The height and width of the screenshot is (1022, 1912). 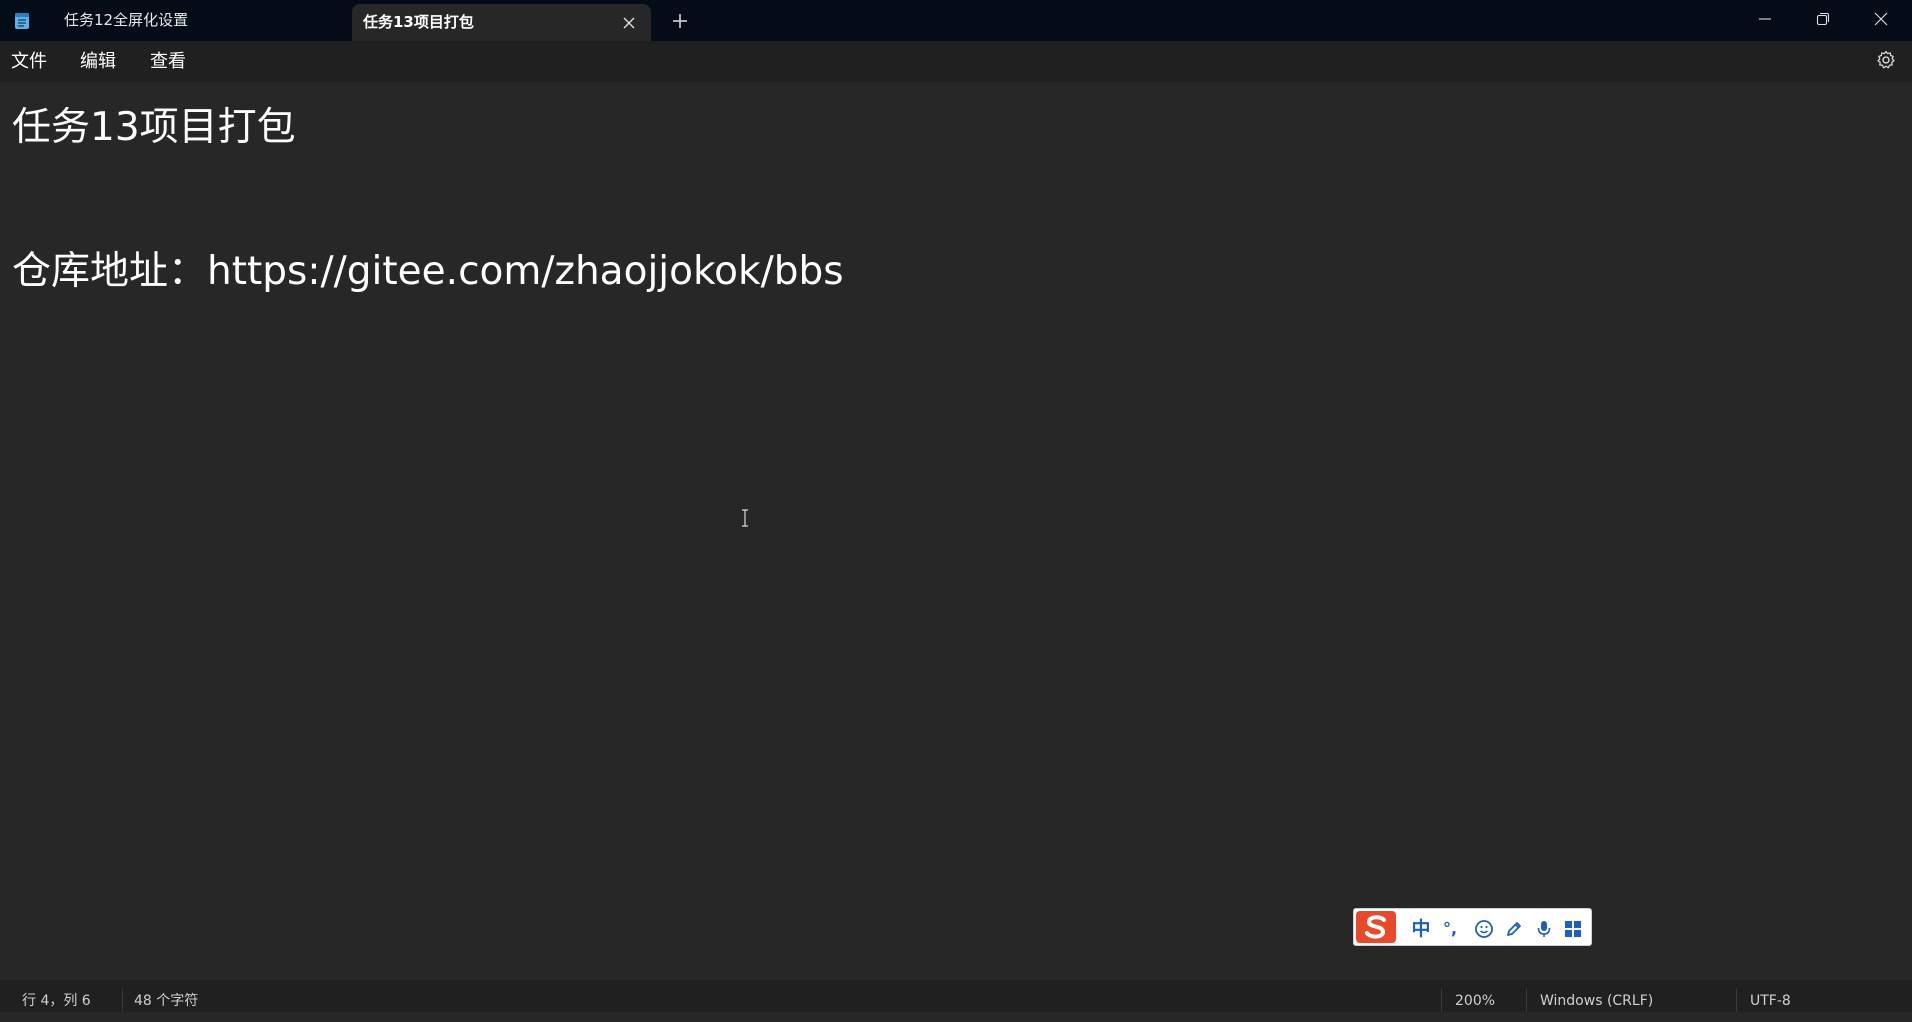 I want to click on line-ending: Windows (CRLF), so click(x=1596, y=996).